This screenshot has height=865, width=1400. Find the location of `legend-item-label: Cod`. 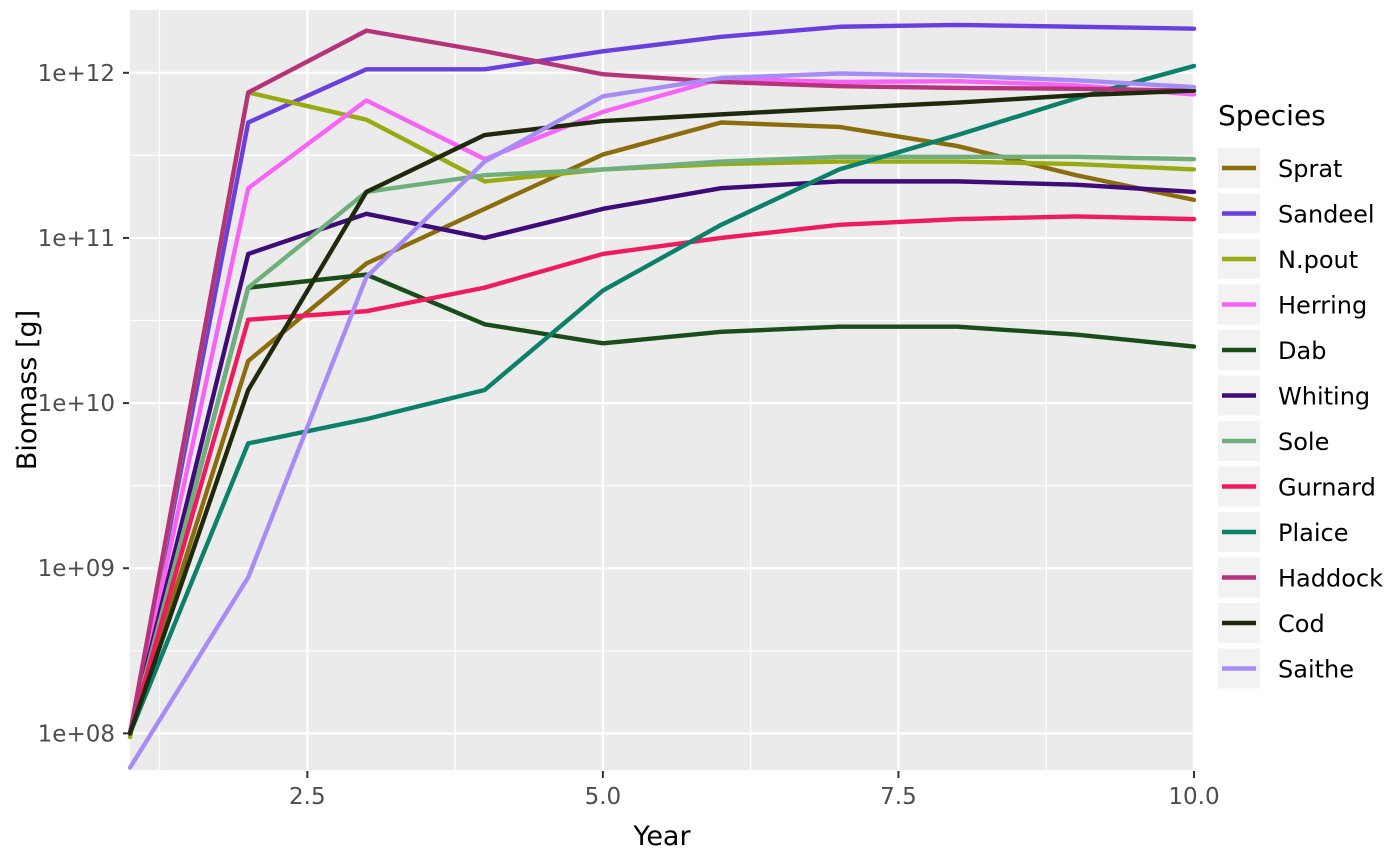

legend-item-label: Cod is located at coordinates (1301, 624).